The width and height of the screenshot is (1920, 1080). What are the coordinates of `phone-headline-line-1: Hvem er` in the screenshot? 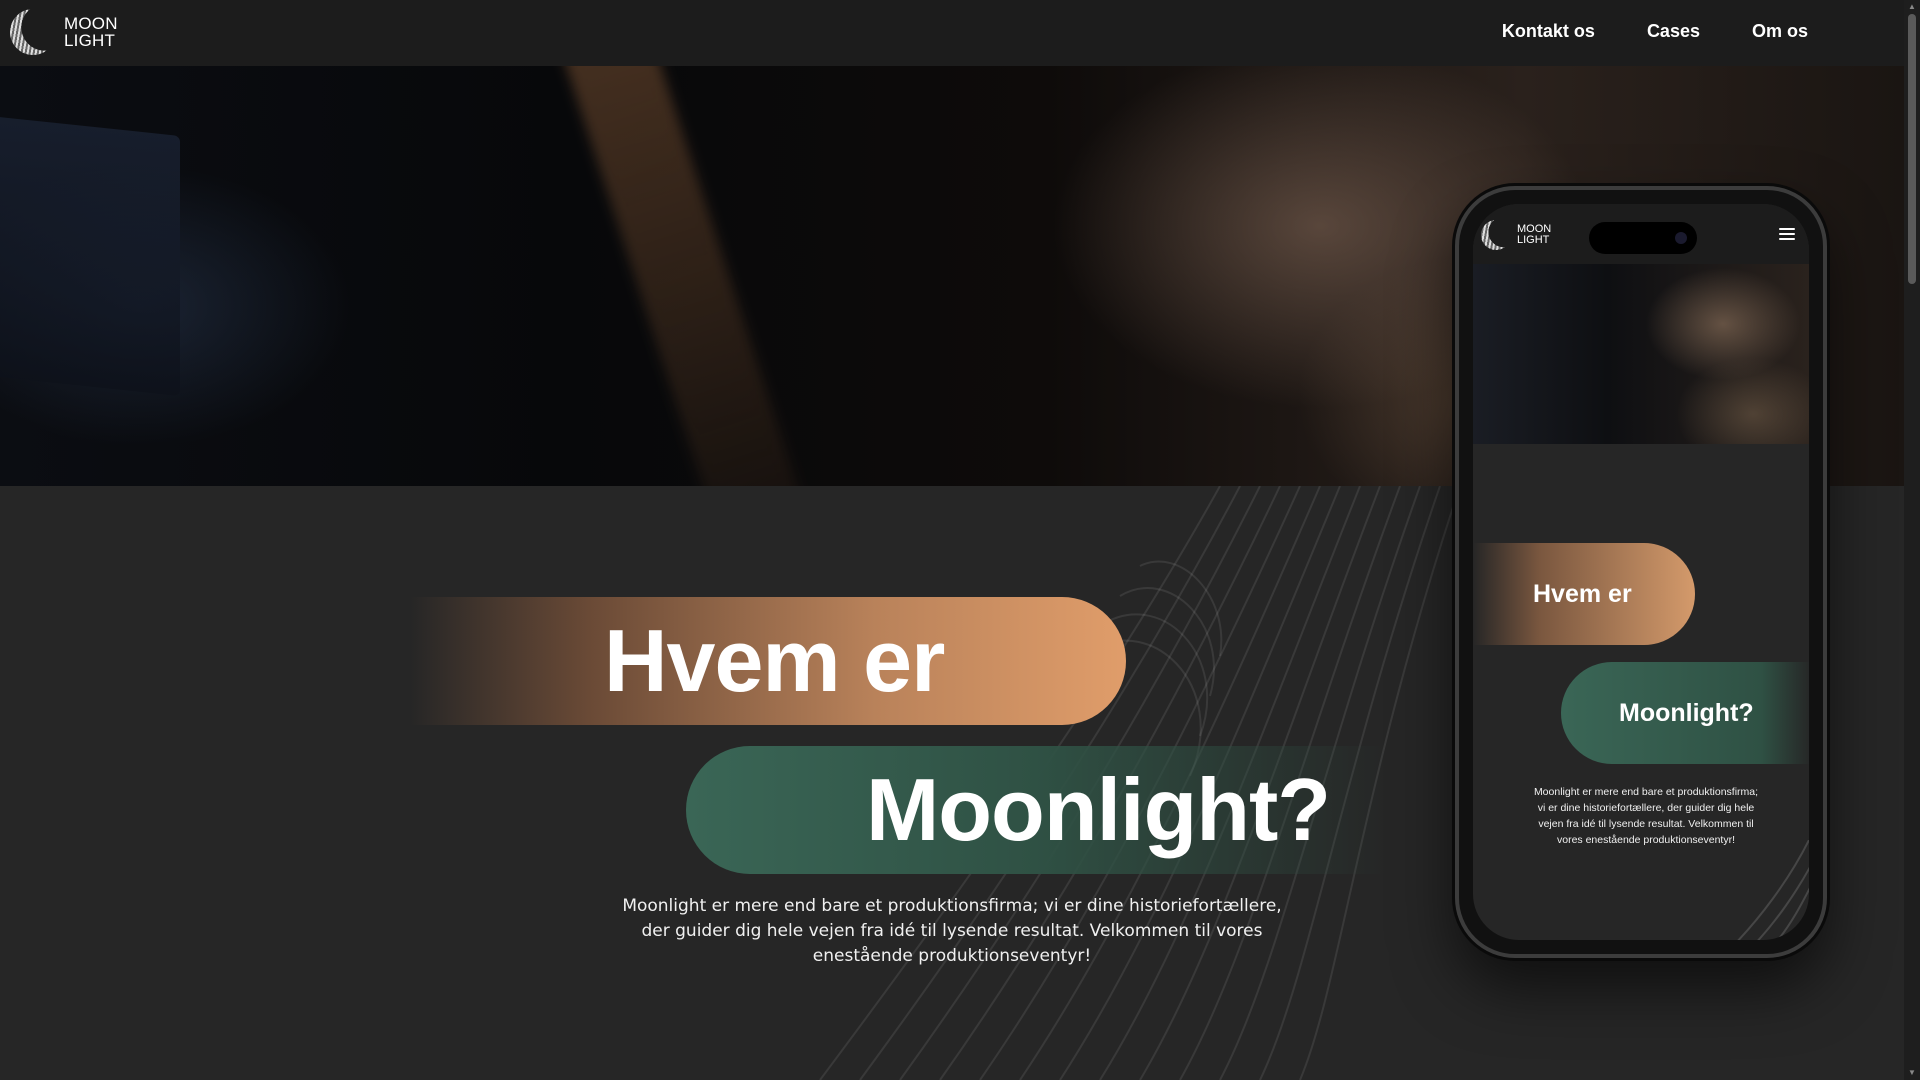 It's located at (1582, 593).